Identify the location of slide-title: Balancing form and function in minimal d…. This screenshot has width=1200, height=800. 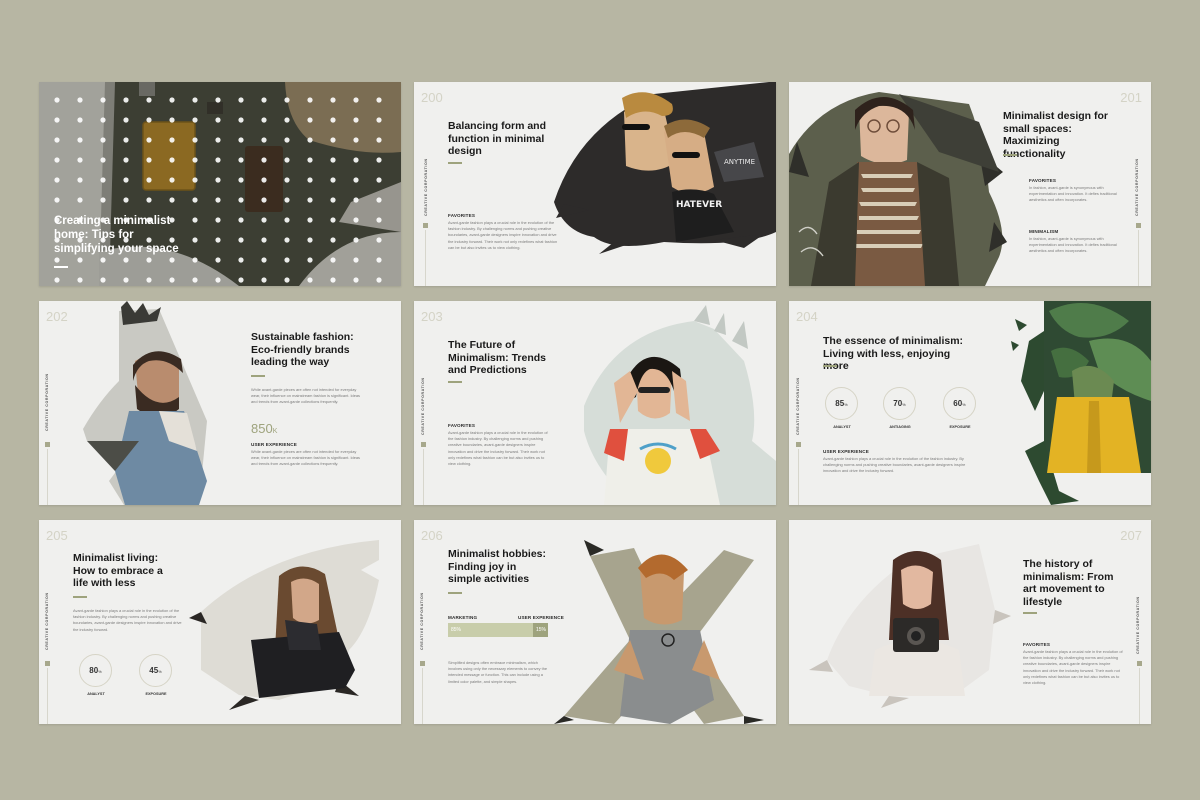
(497, 138).